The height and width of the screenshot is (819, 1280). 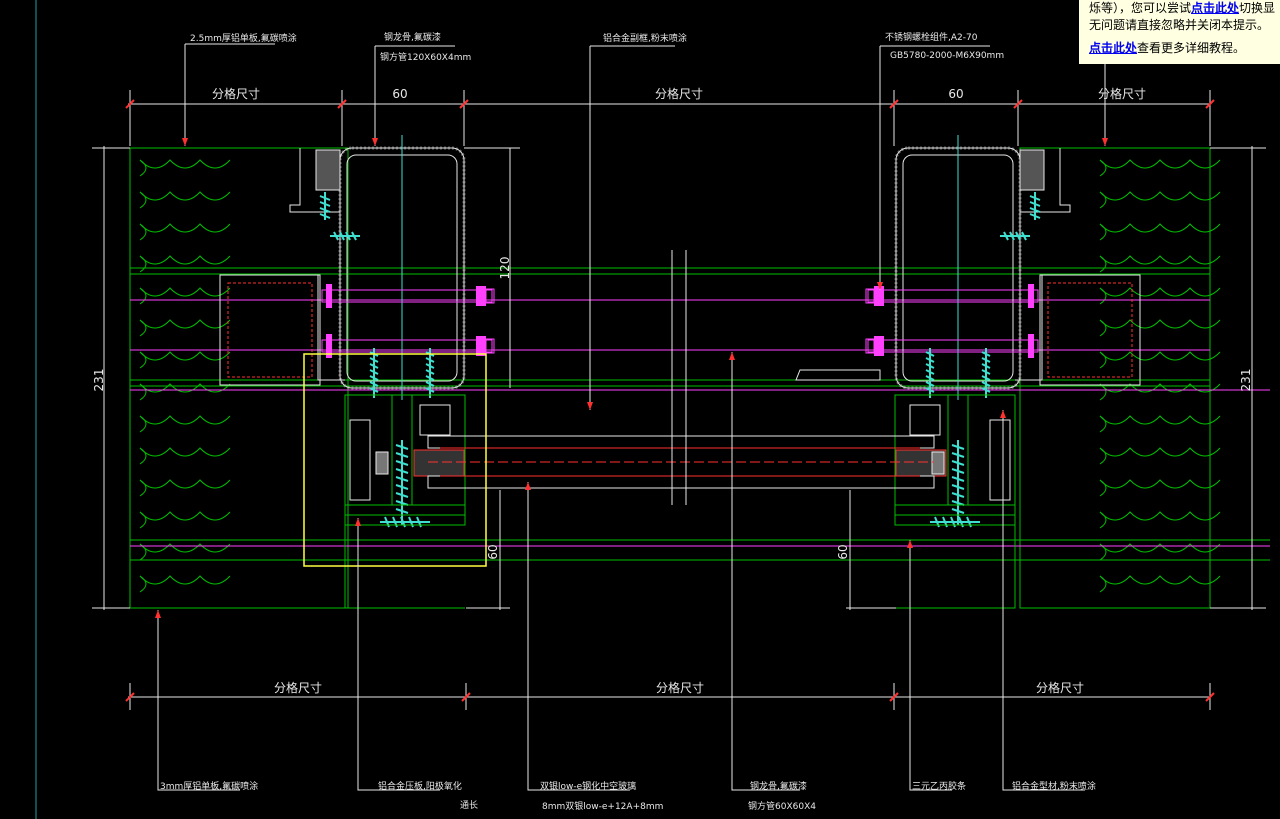 I want to click on notice-line-3: 点击此处查看更多详细教程。, so click(x=1184, y=48).